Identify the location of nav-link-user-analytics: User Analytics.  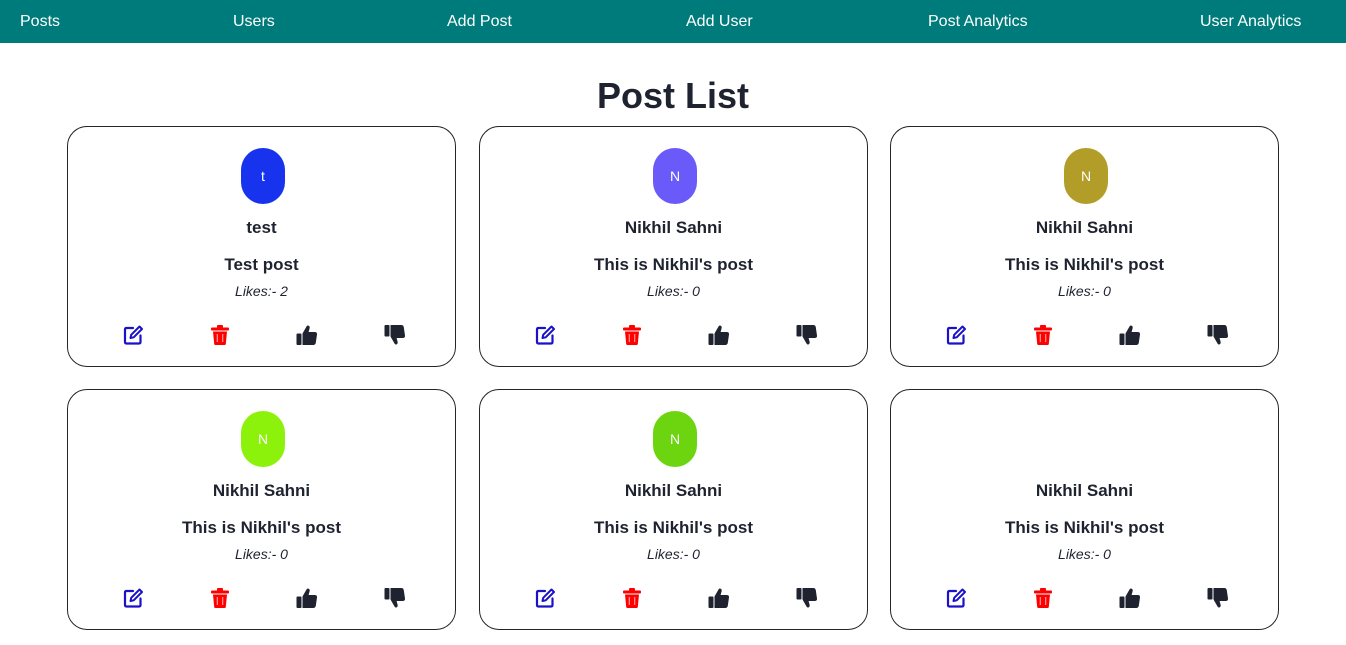
(1250, 21).